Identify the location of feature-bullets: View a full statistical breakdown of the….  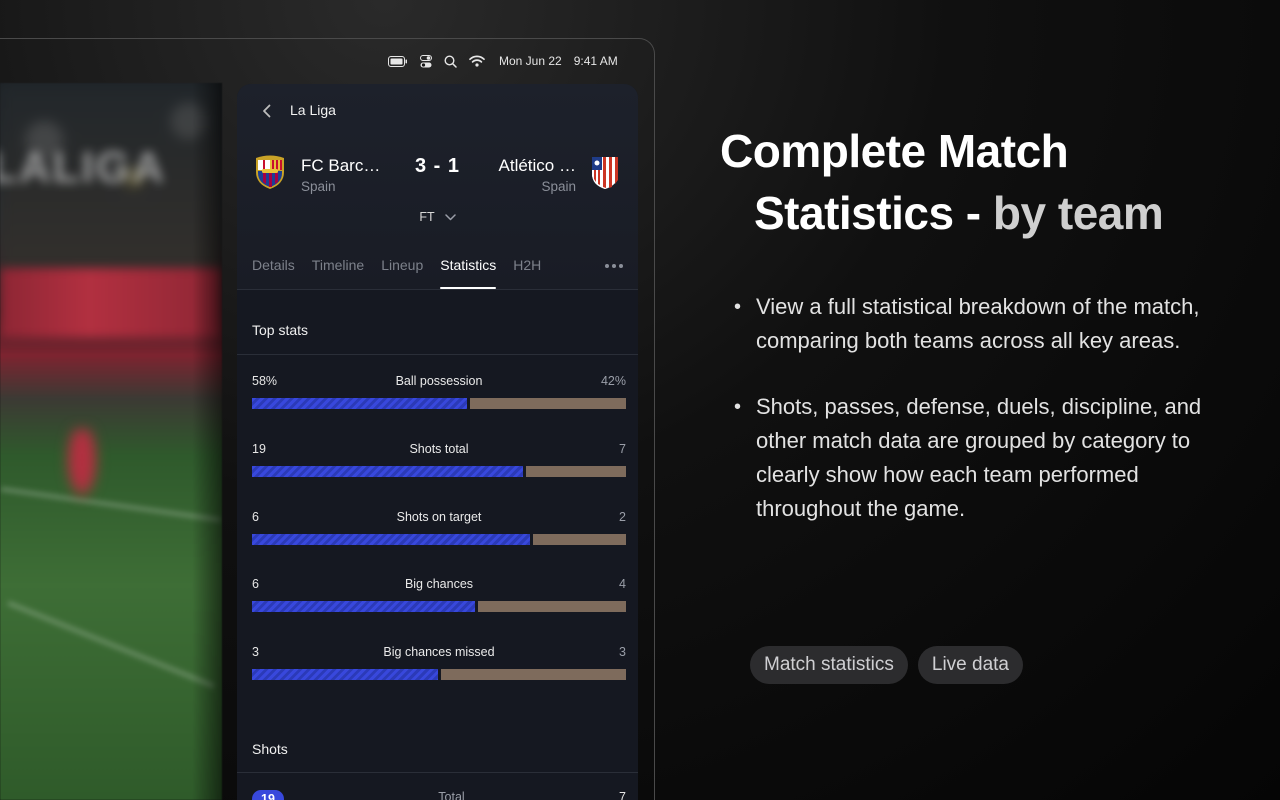
(969, 424).